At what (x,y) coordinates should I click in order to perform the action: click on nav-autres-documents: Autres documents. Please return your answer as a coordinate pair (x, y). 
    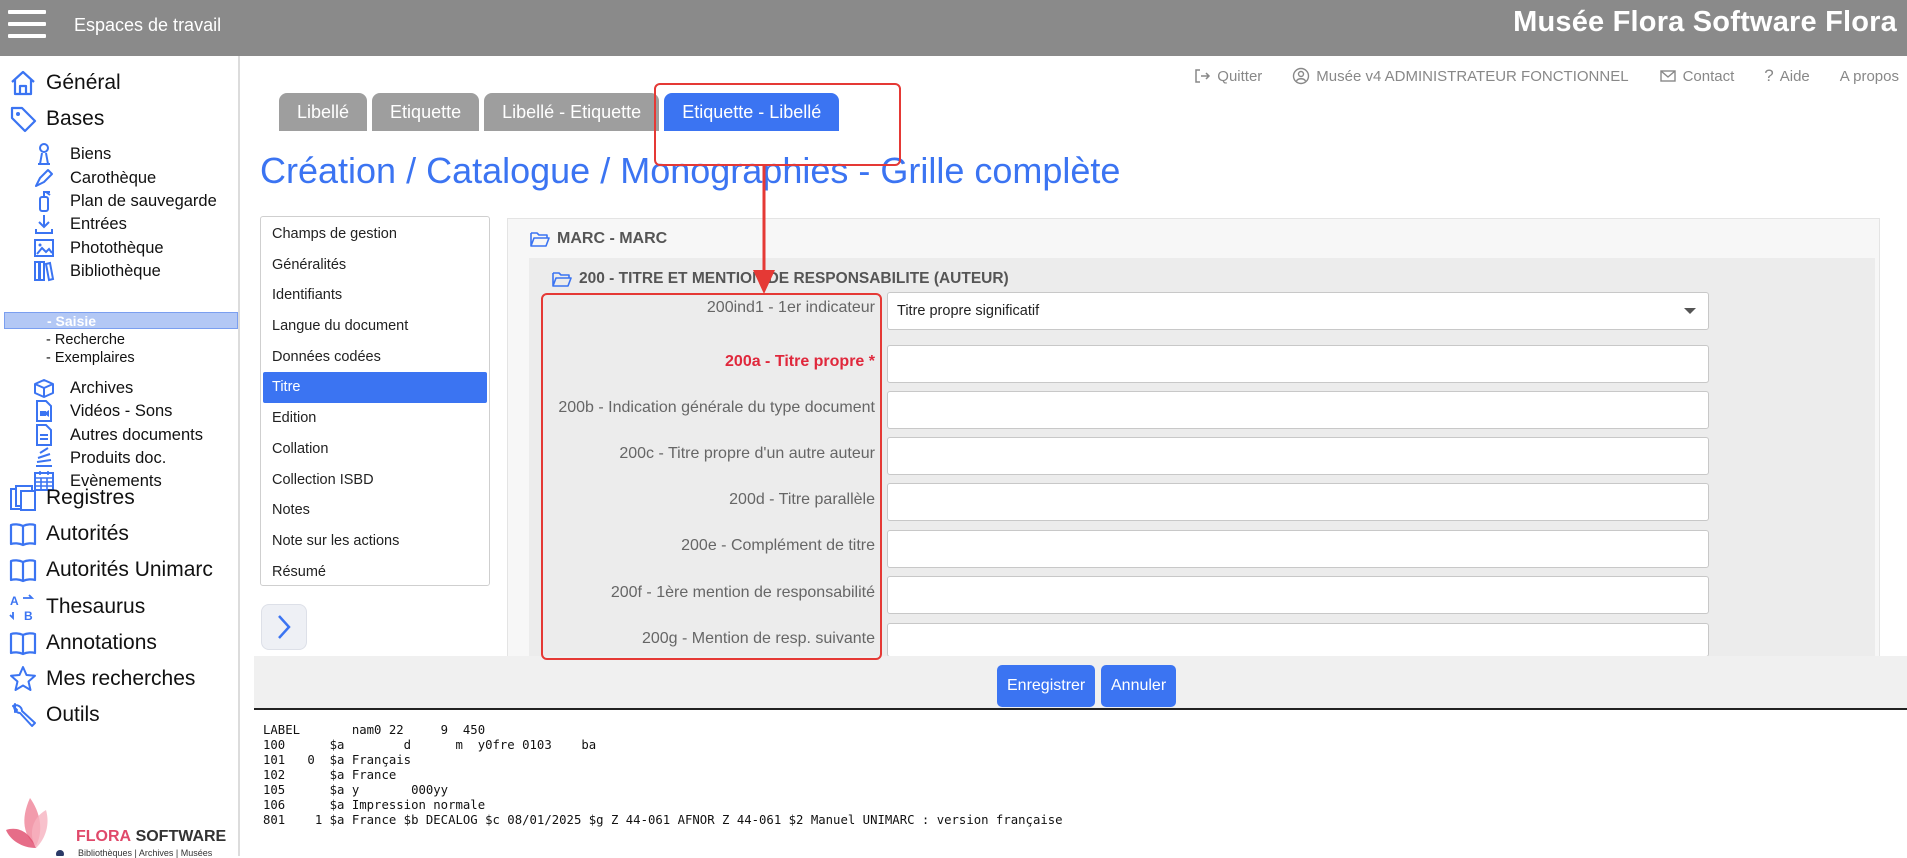
    Looking at the image, I should click on (117, 435).